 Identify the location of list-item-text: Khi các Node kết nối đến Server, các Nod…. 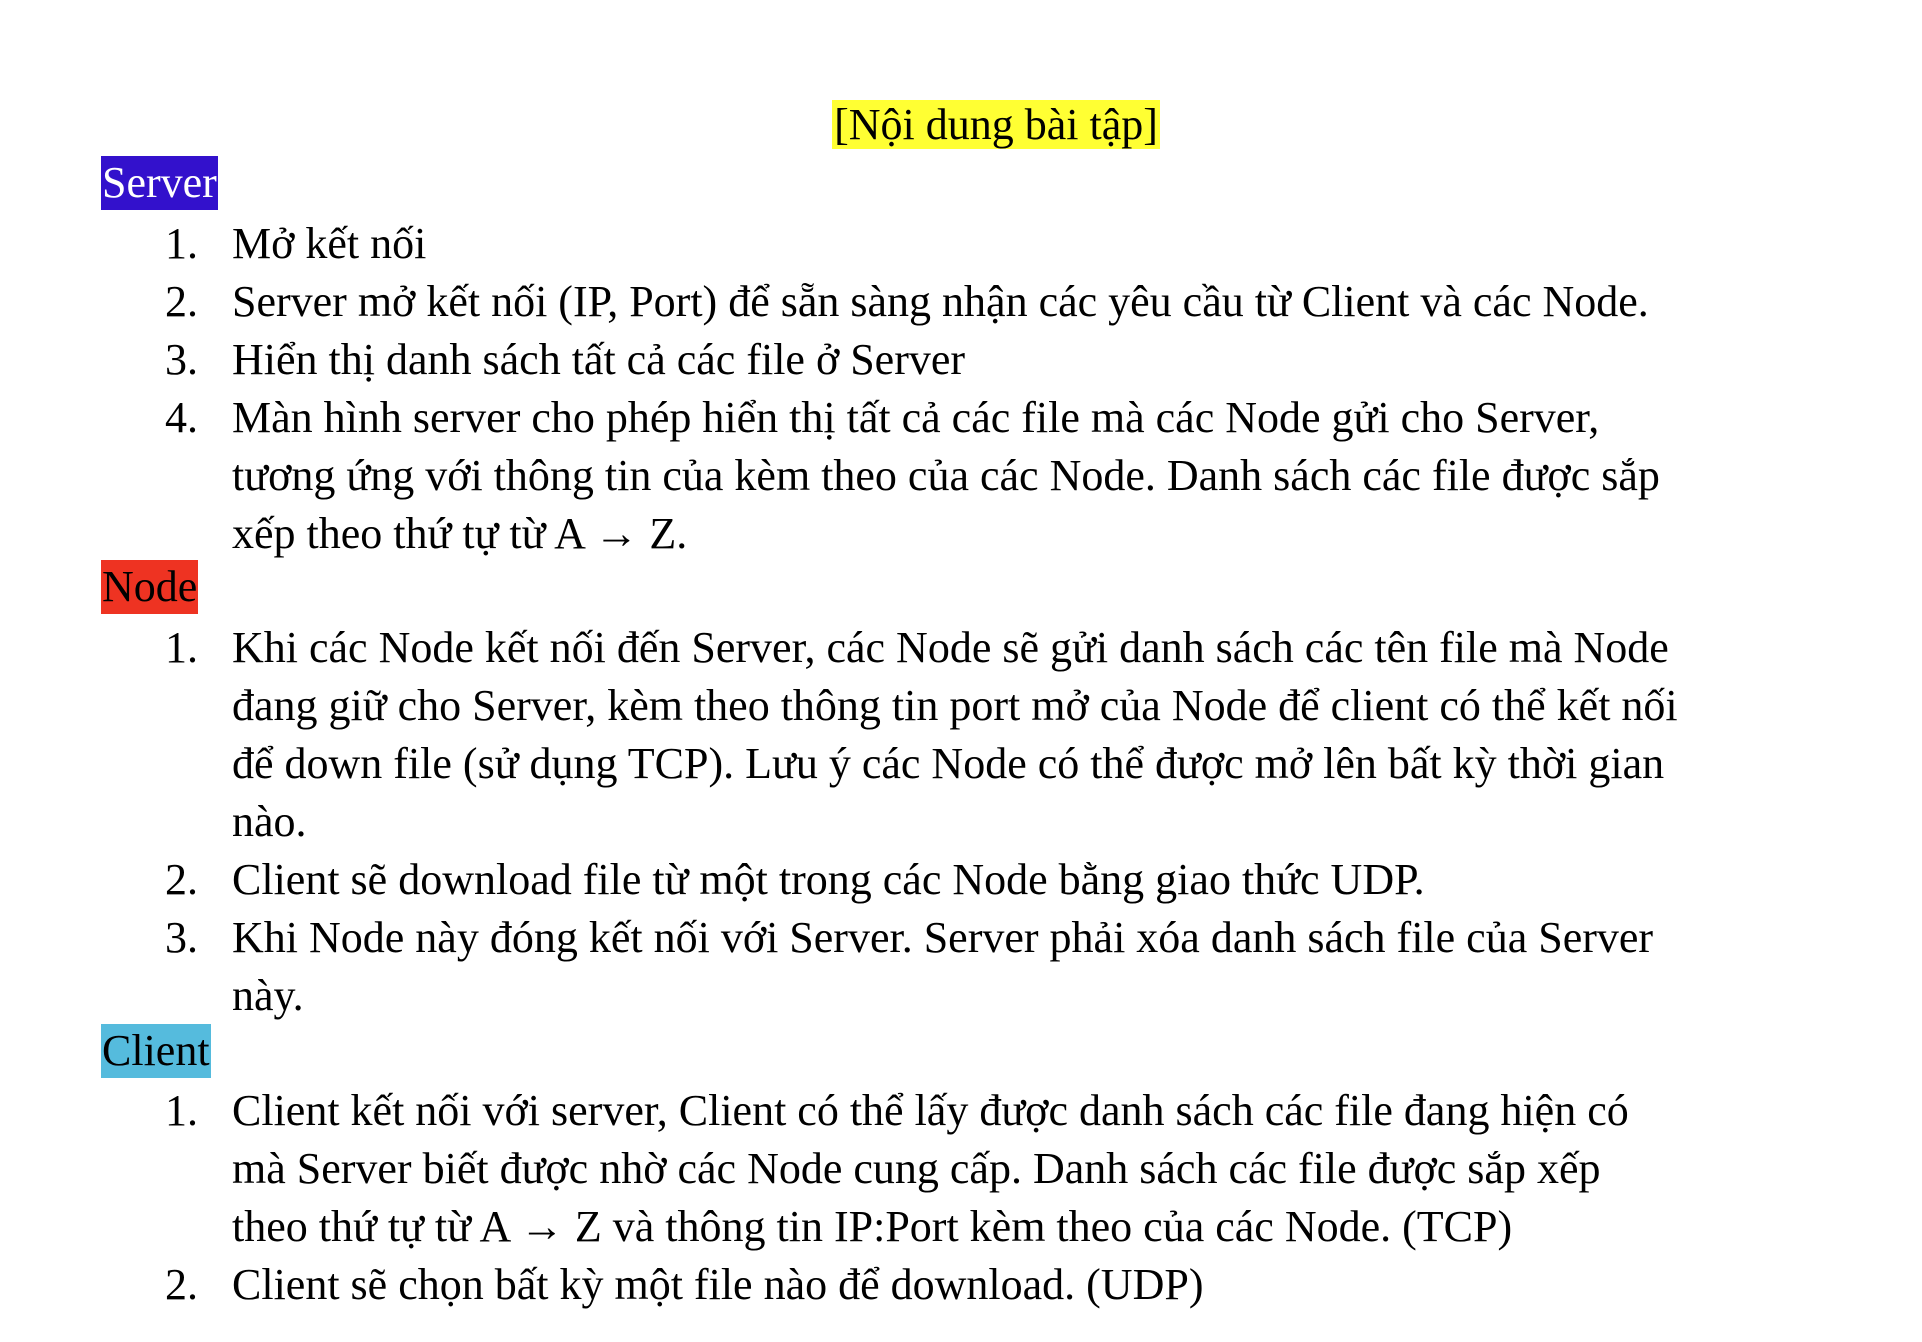
(955, 734).